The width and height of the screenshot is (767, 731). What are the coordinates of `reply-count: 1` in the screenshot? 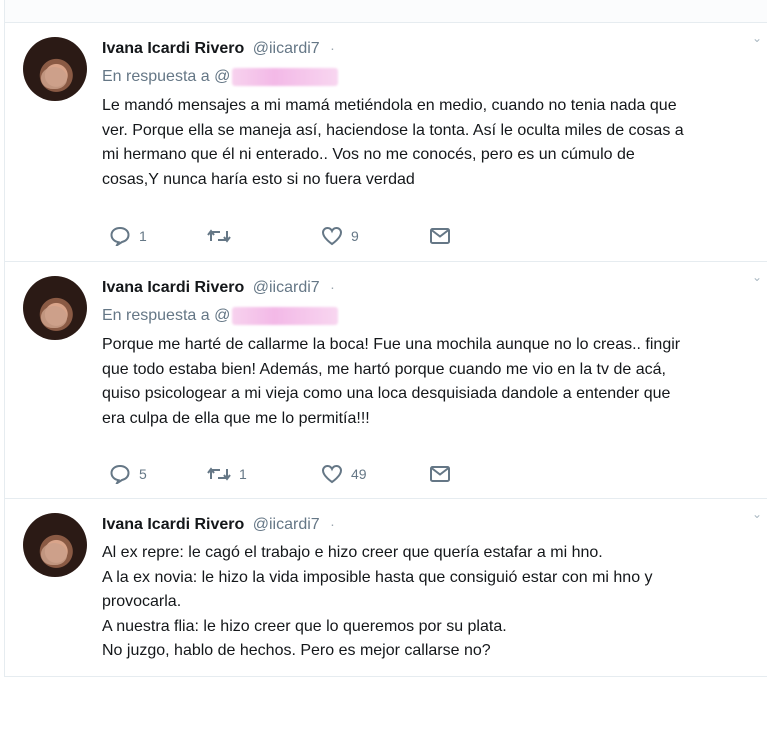 It's located at (143, 236).